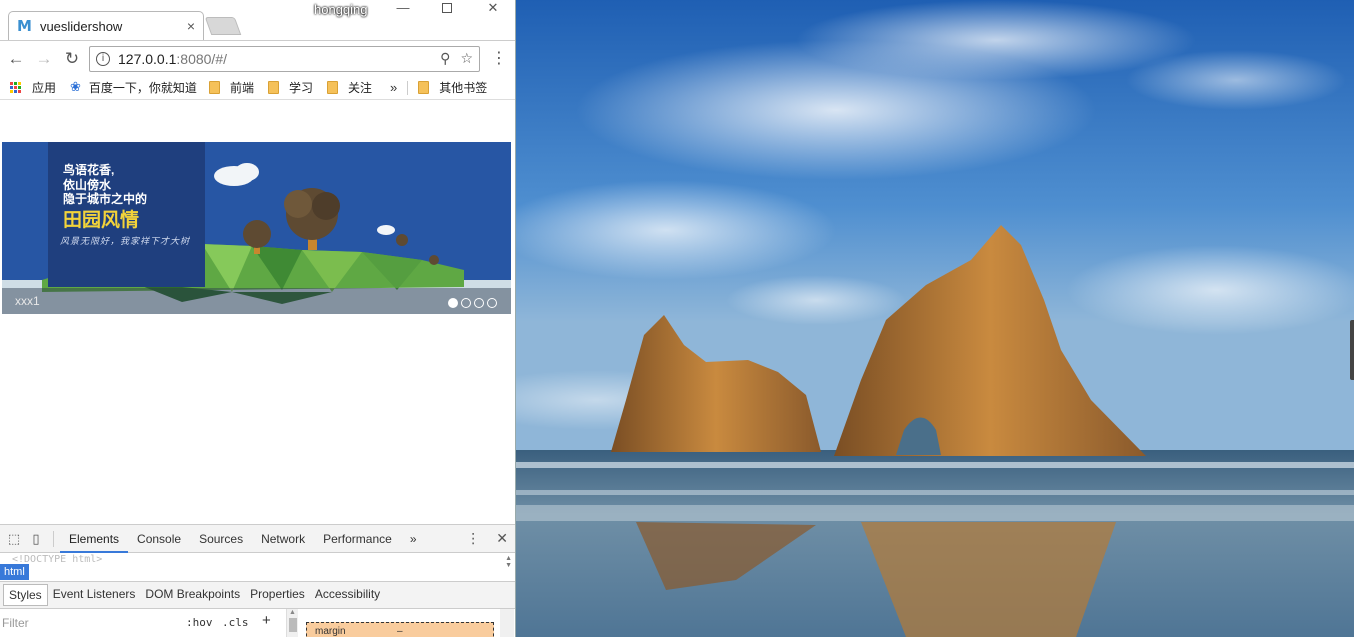  What do you see at coordinates (256, 301) in the screenshot?
I see `slide-caption-bar` at bounding box center [256, 301].